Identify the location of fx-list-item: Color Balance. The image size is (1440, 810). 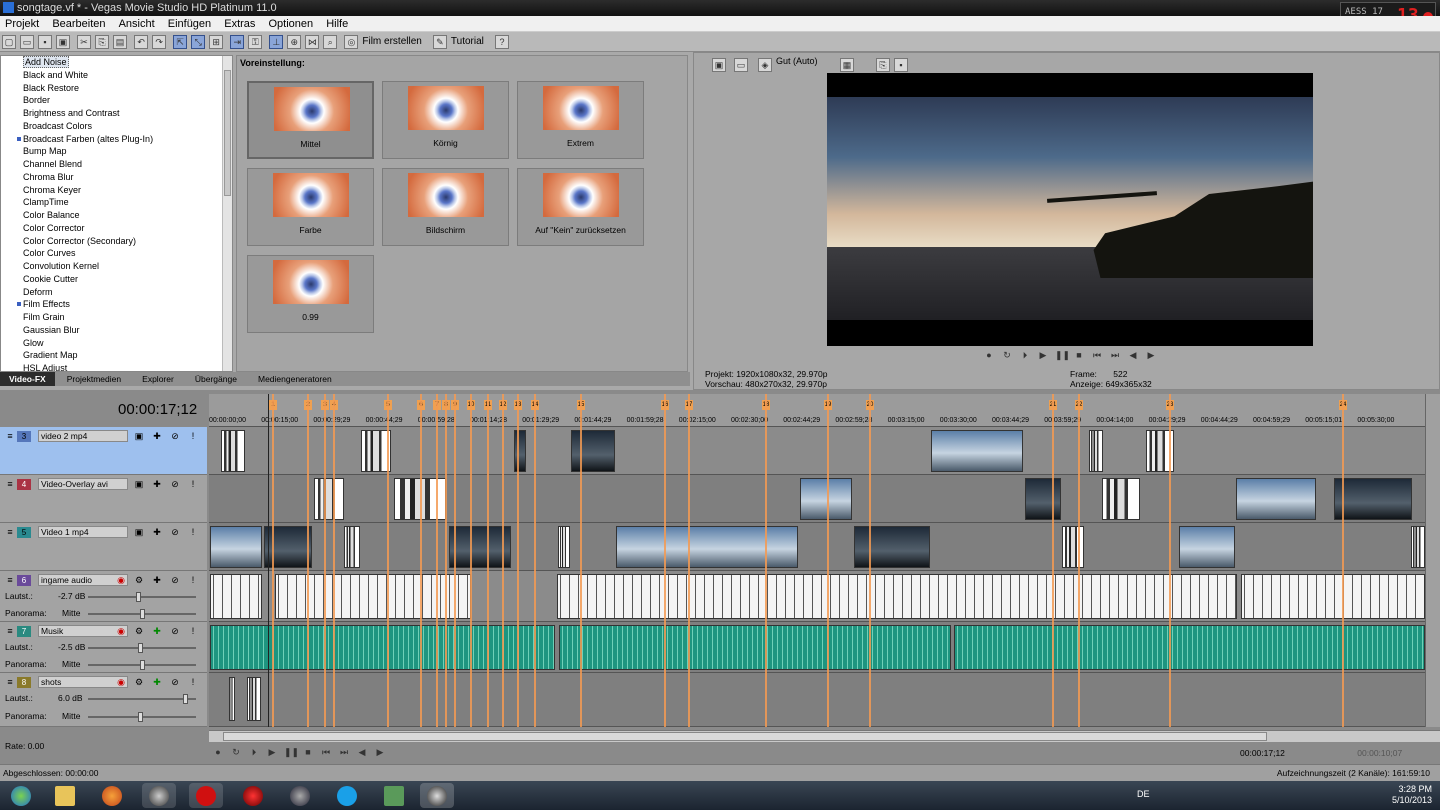
(116, 215).